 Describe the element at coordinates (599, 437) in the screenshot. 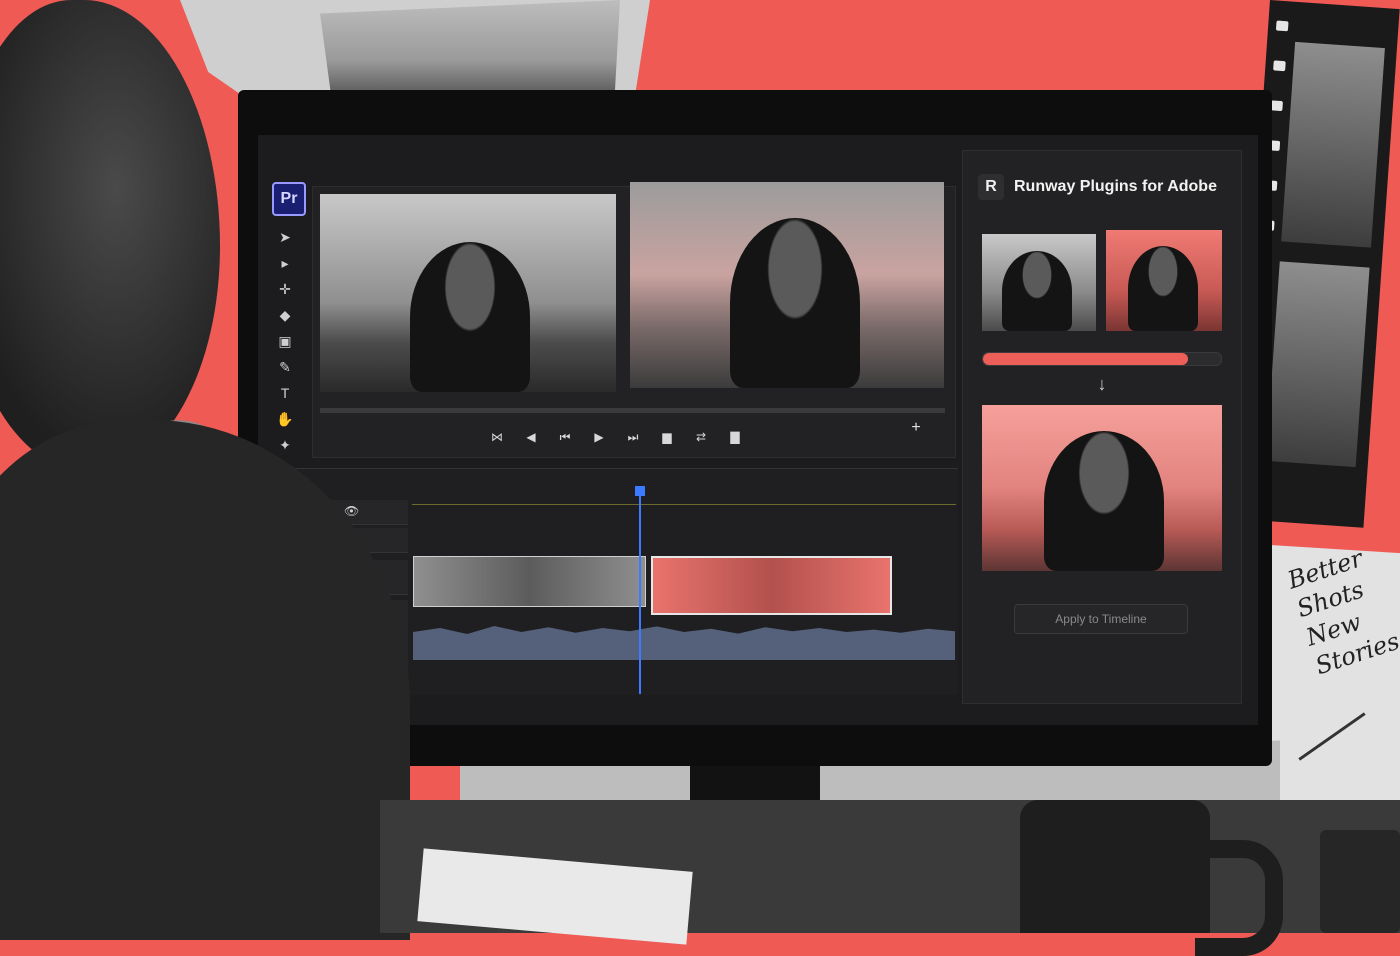

I see `play-icon: ▶` at that location.